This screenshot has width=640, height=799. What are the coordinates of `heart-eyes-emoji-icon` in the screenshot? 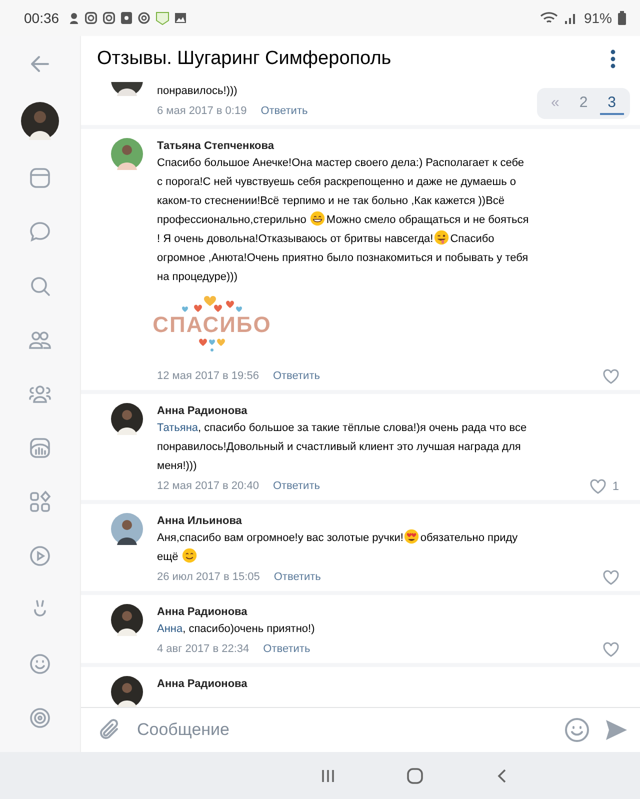 It's located at (412, 536).